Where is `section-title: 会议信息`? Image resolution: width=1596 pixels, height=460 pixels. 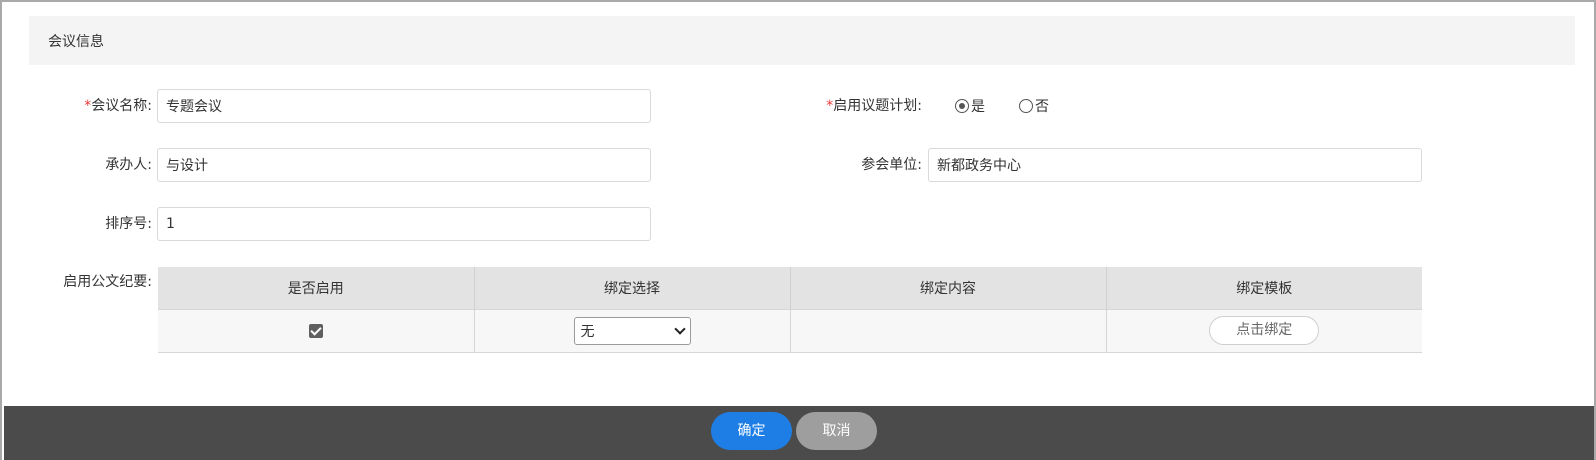
section-title: 会议信息 is located at coordinates (76, 42).